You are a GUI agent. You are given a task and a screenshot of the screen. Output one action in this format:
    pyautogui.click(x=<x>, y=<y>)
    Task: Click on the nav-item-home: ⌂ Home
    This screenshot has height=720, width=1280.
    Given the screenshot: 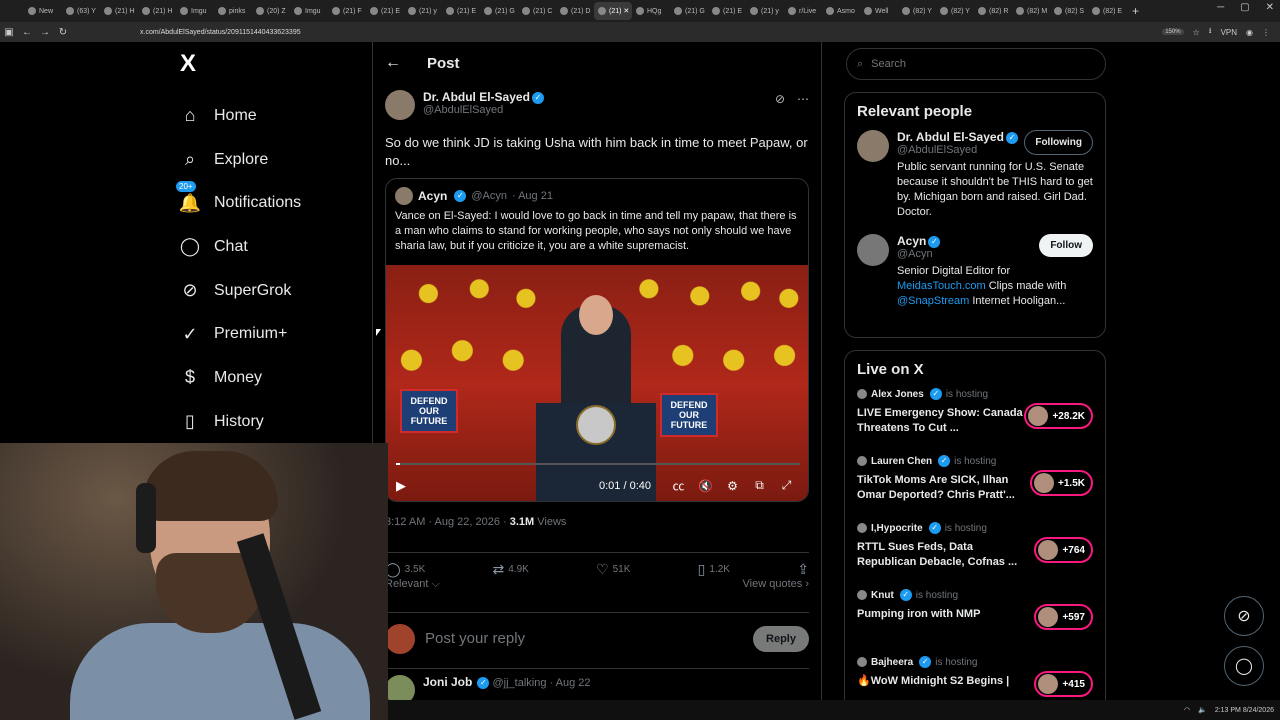 What is the action you would take?
    pyautogui.click(x=270, y=116)
    